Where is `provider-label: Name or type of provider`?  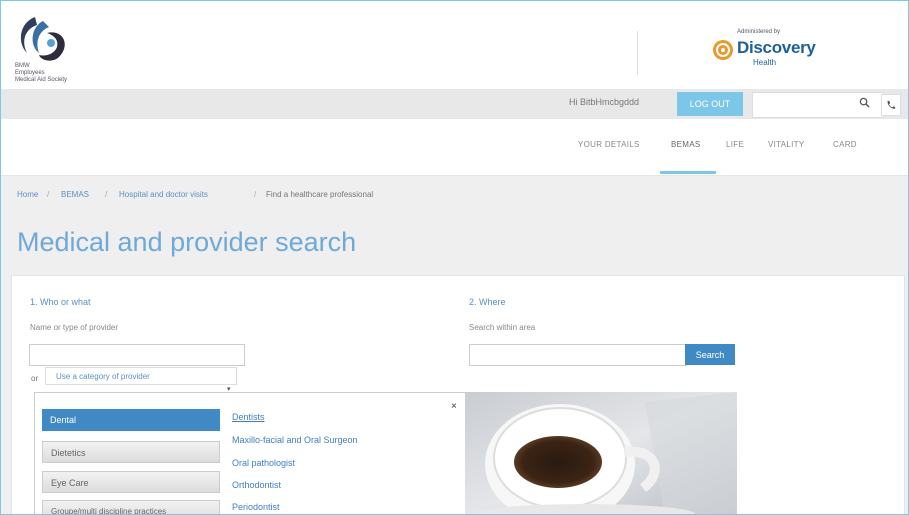
provider-label: Name or type of provider is located at coordinates (74, 327).